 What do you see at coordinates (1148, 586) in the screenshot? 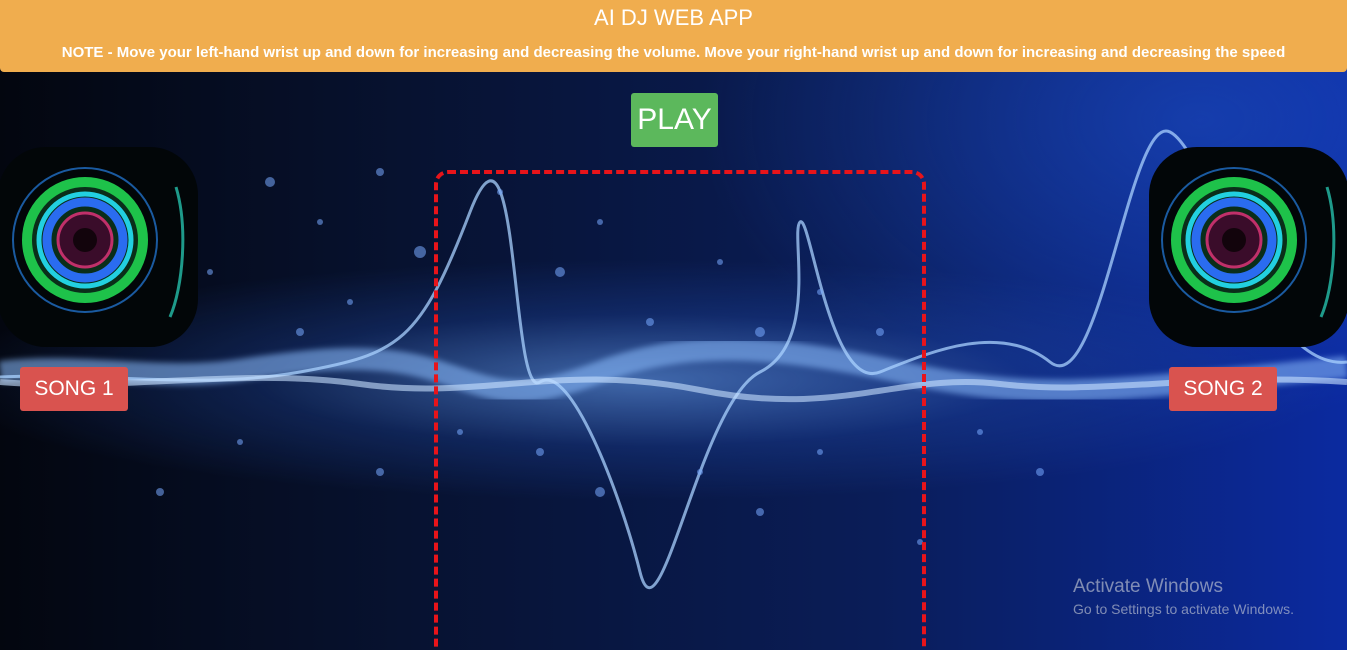
I see `watermark-title: Activate Windows` at bounding box center [1148, 586].